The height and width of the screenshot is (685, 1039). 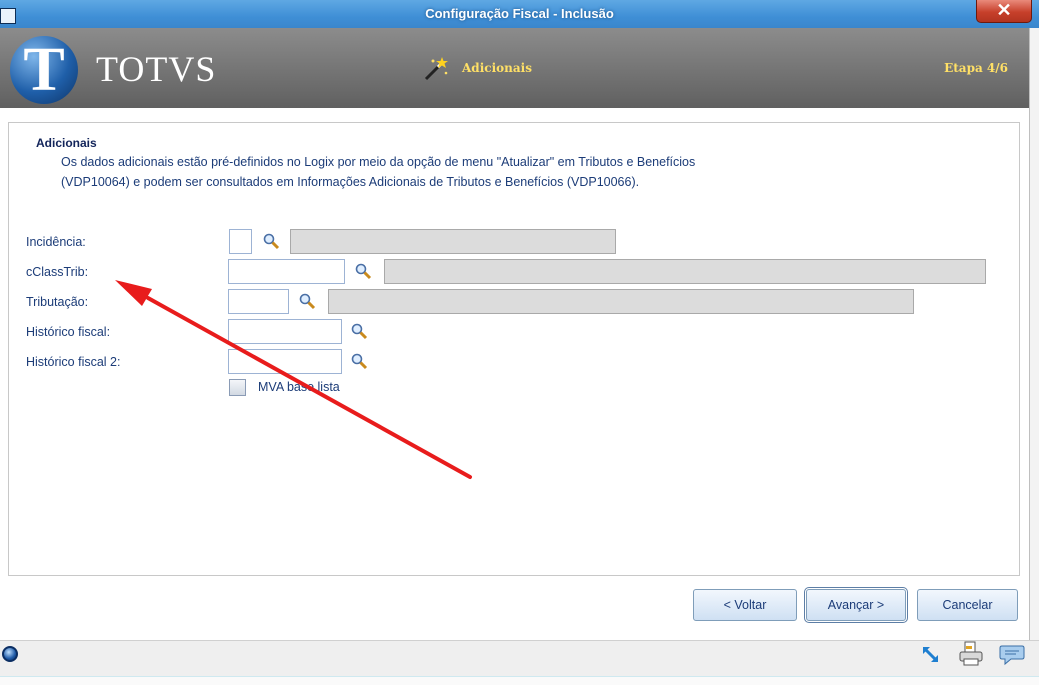 I want to click on historico-fiscal-label: Histórico fiscal:, so click(x=68, y=332).